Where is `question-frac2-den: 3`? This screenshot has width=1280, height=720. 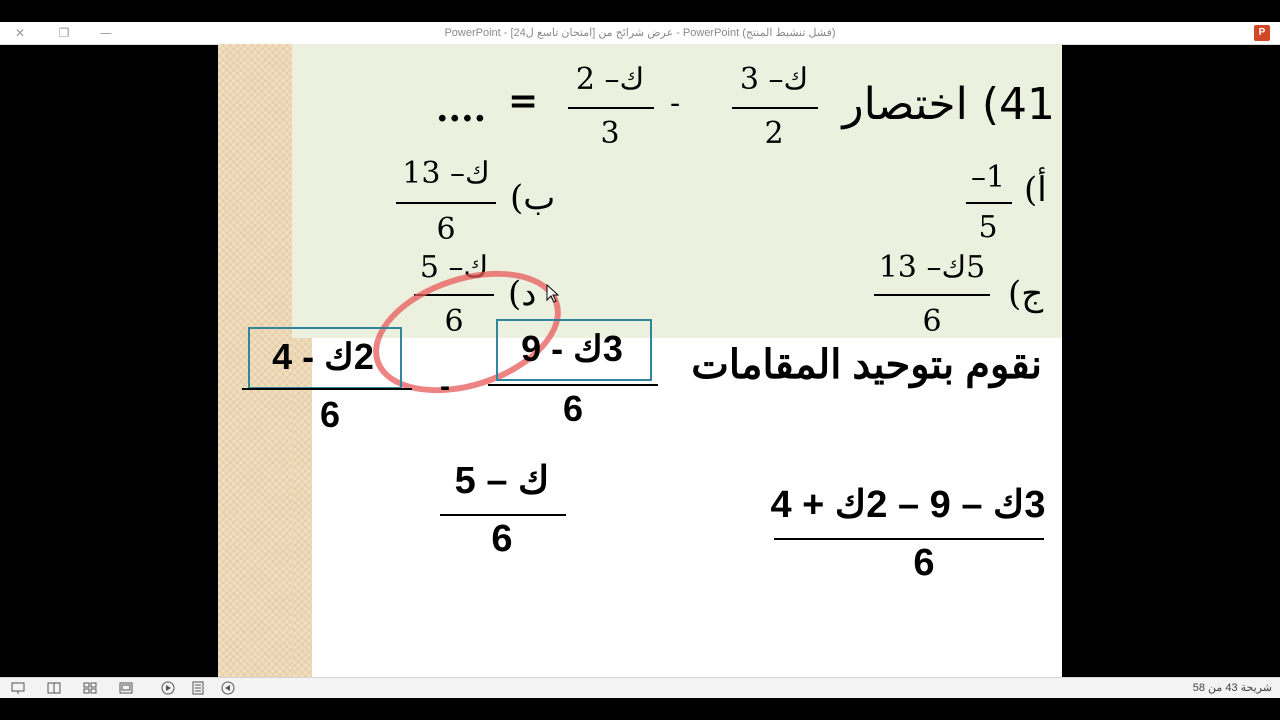 question-frac2-den: 3 is located at coordinates (610, 133).